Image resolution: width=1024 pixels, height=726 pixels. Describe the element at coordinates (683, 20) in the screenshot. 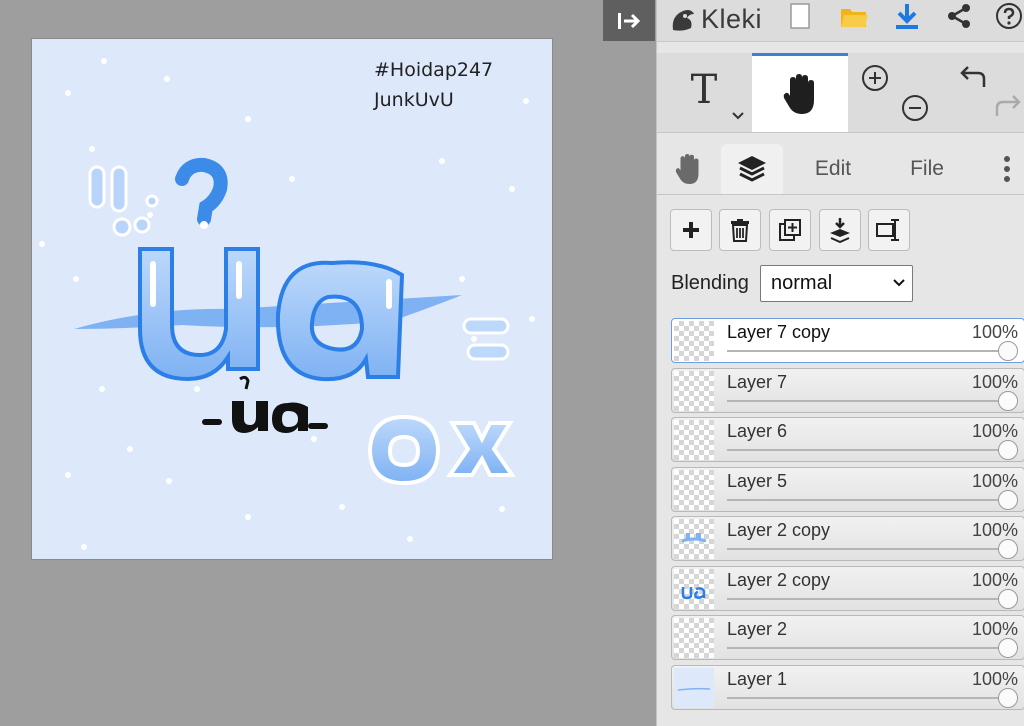

I see `kleki-logo-icon` at that location.